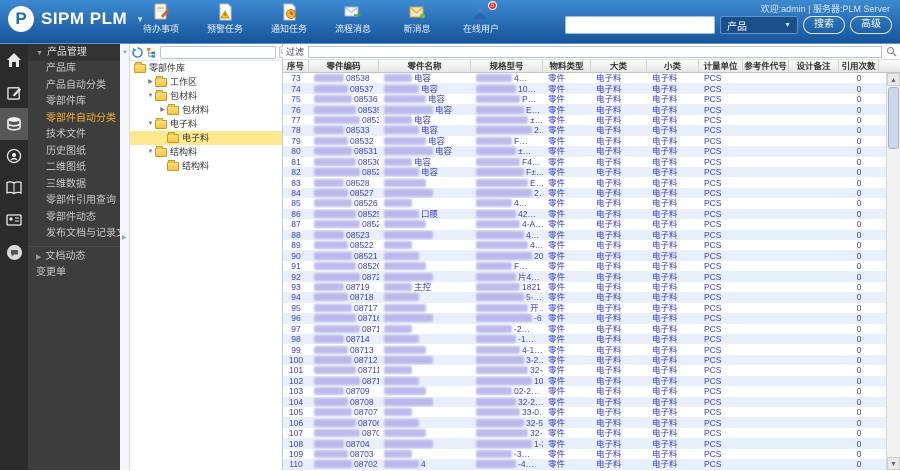 This screenshot has height=471, width=900. I want to click on sidebar-section-product-mgmt: ▼ 产品管理, so click(74, 52).